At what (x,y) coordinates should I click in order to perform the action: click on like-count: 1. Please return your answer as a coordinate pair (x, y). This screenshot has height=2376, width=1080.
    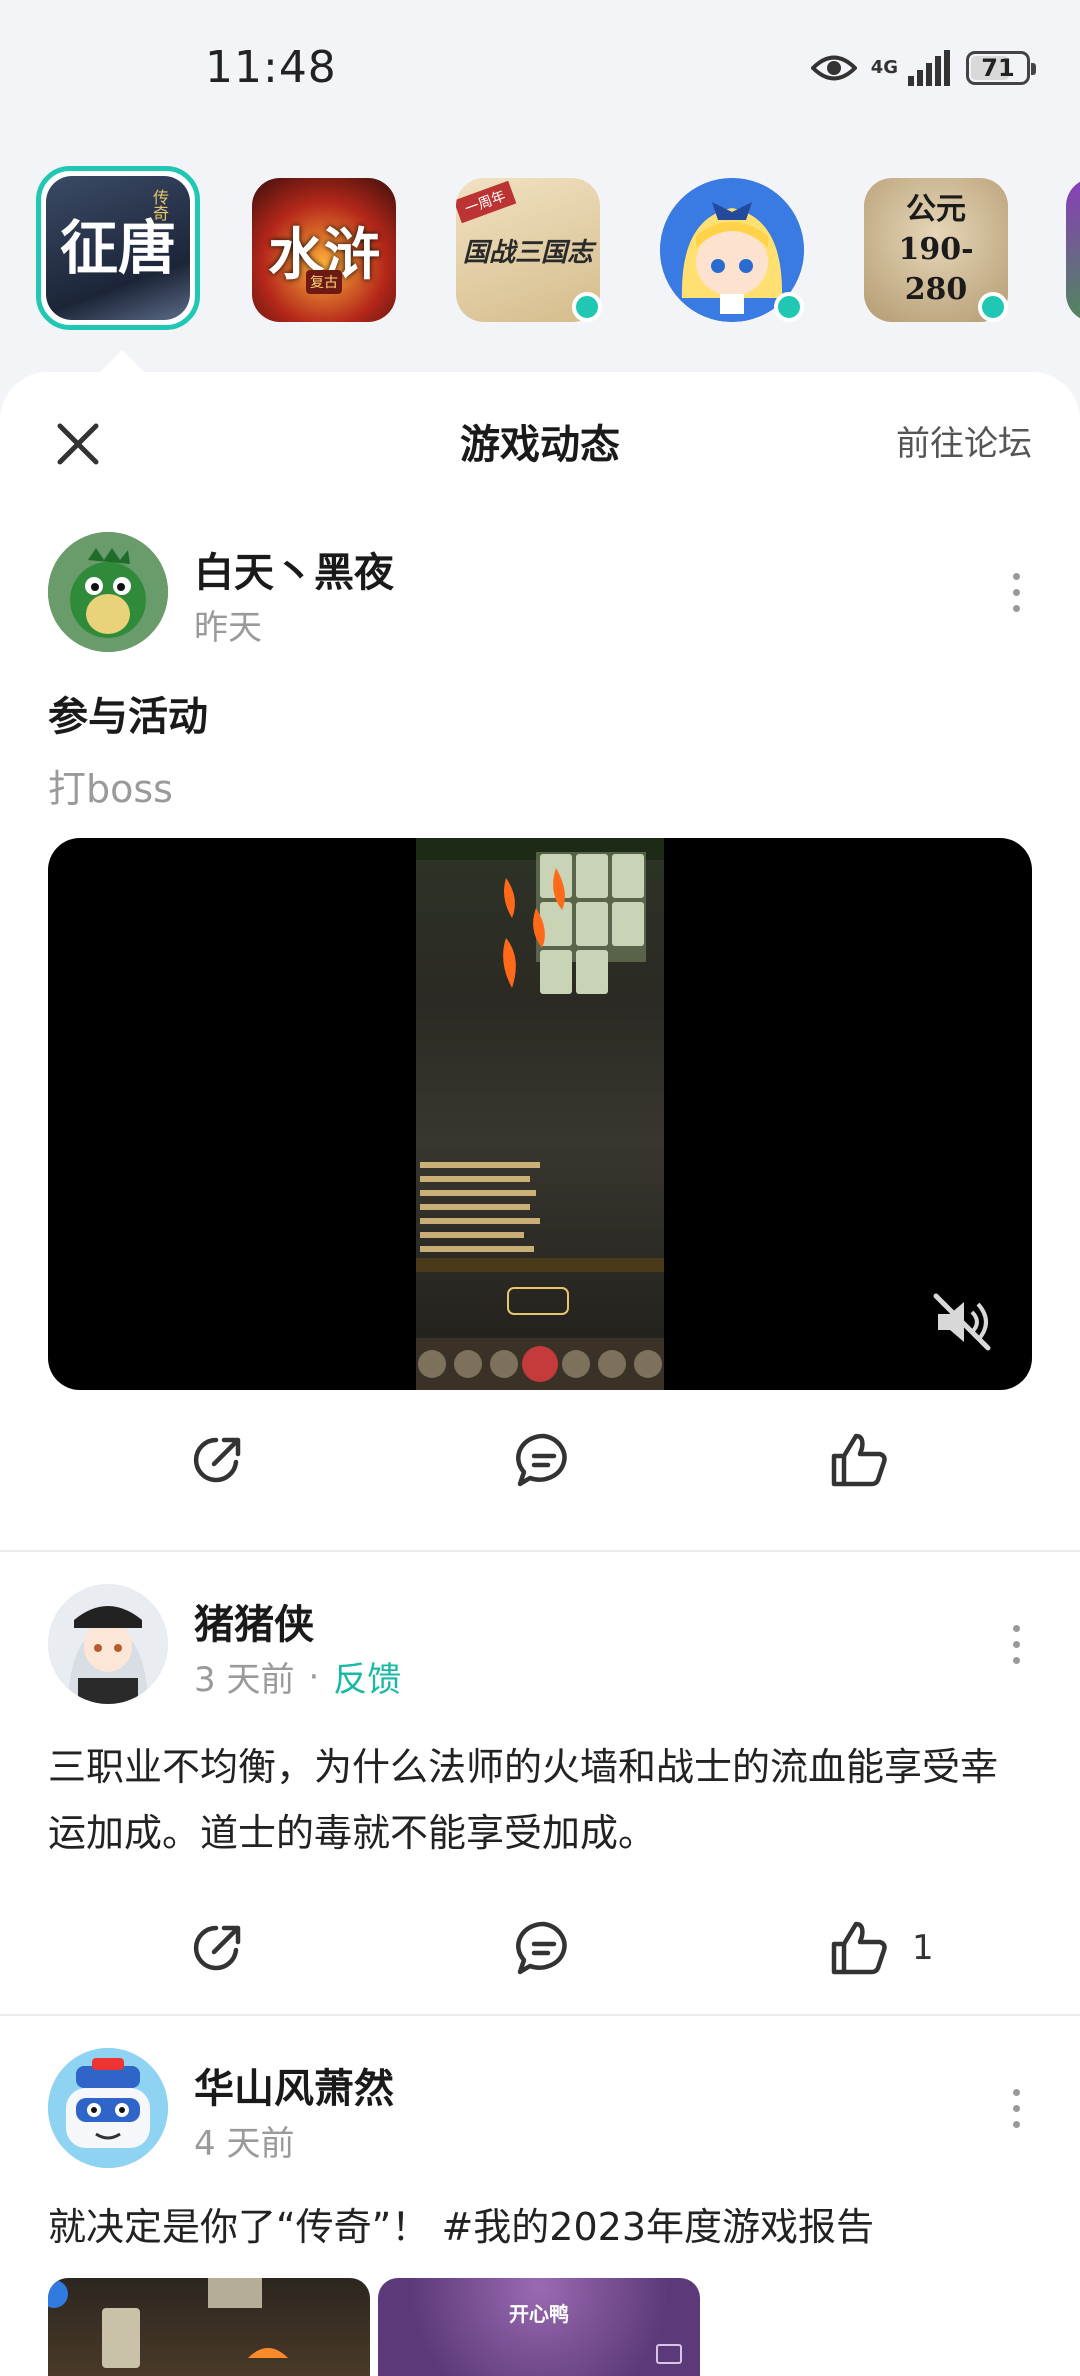
    Looking at the image, I should click on (923, 1948).